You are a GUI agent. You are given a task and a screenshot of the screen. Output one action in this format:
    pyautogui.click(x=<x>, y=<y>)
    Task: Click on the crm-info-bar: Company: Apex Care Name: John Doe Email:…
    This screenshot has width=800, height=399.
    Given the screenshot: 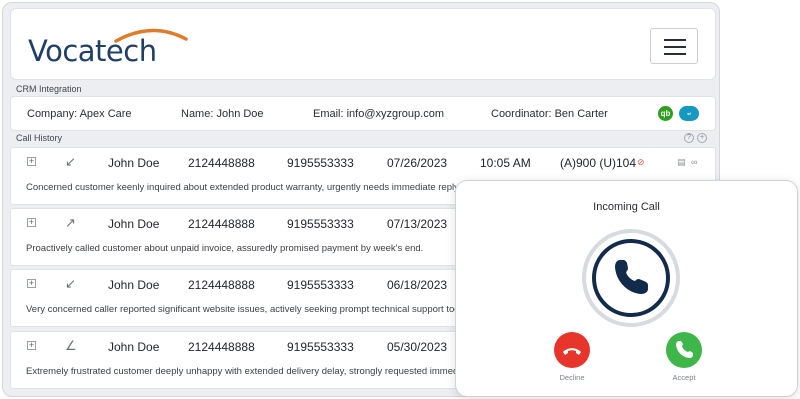 What is the action you would take?
    pyautogui.click(x=363, y=113)
    